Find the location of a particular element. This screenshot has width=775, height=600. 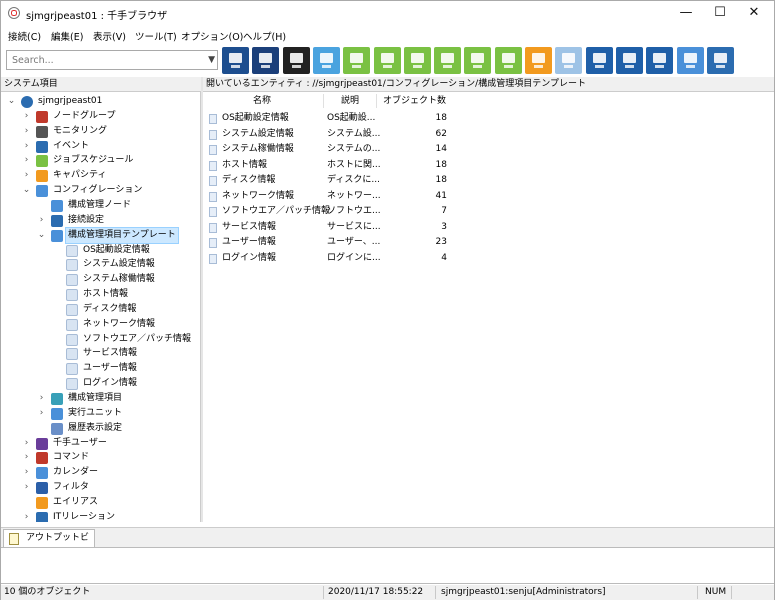

menu-tools: ツール(T) is located at coordinates (156, 36).